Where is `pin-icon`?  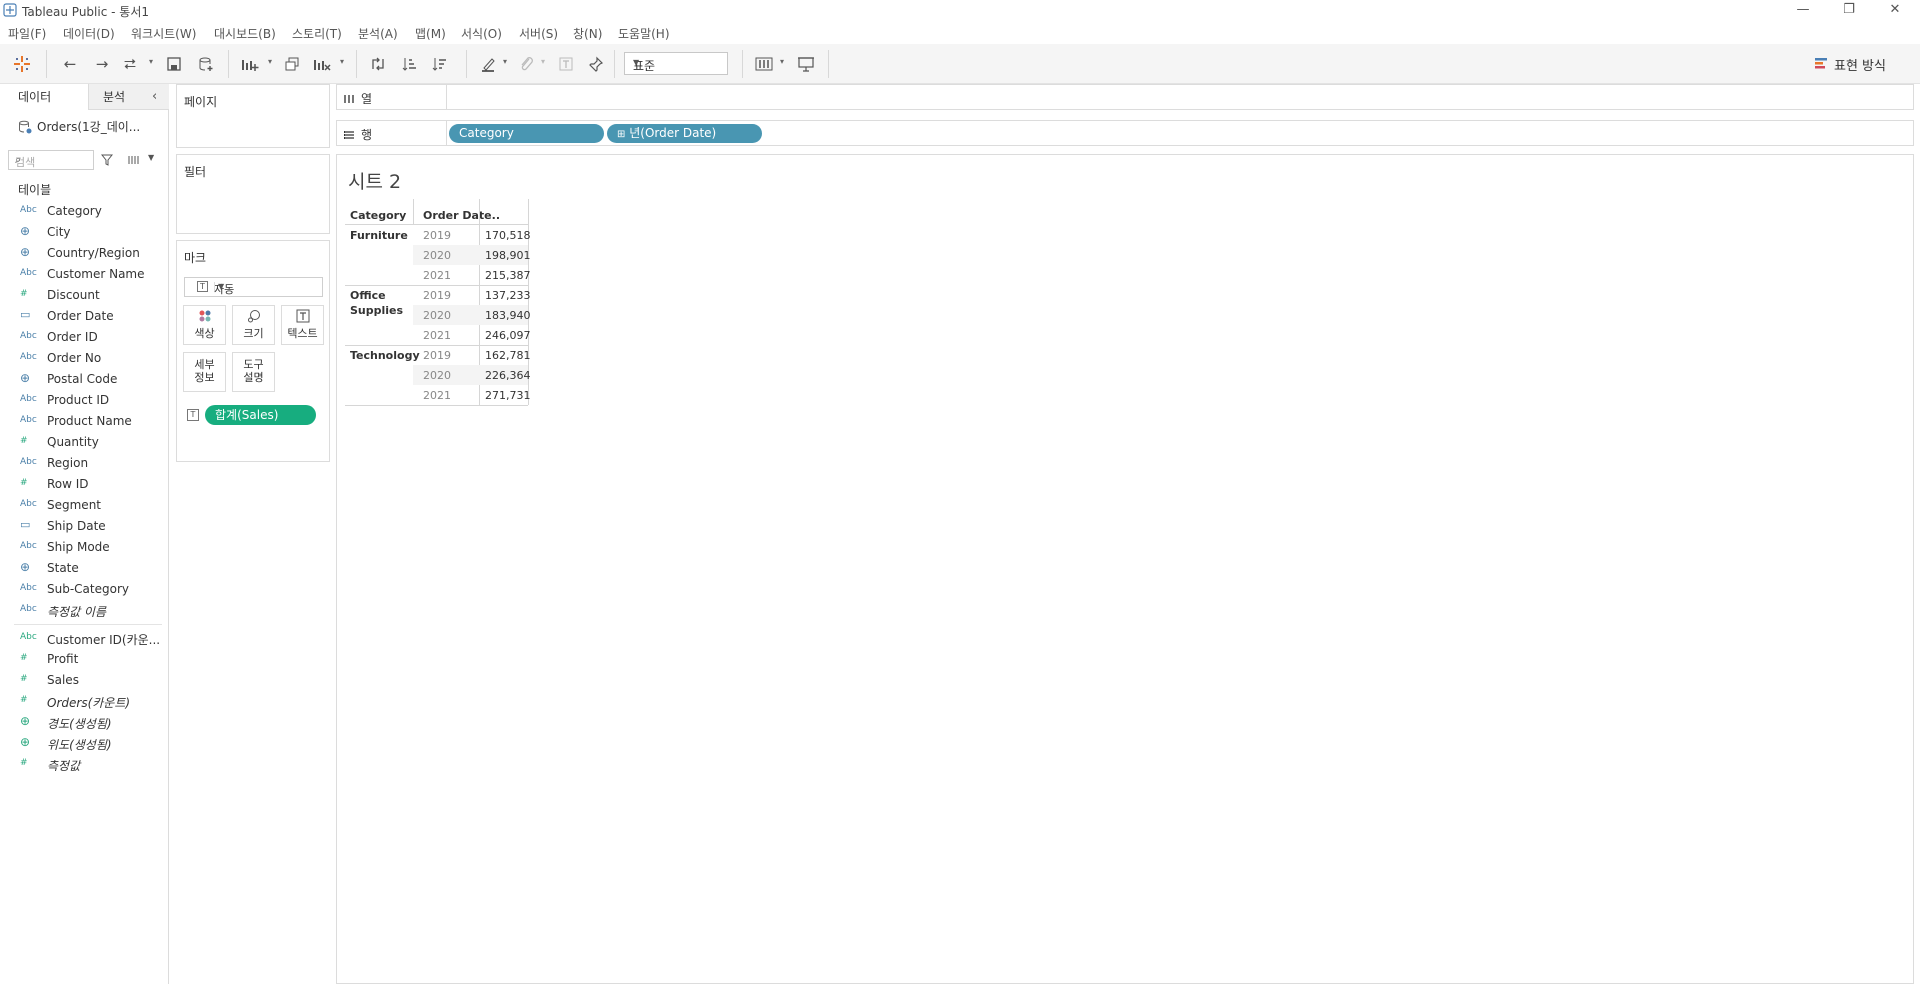
pin-icon is located at coordinates (596, 64).